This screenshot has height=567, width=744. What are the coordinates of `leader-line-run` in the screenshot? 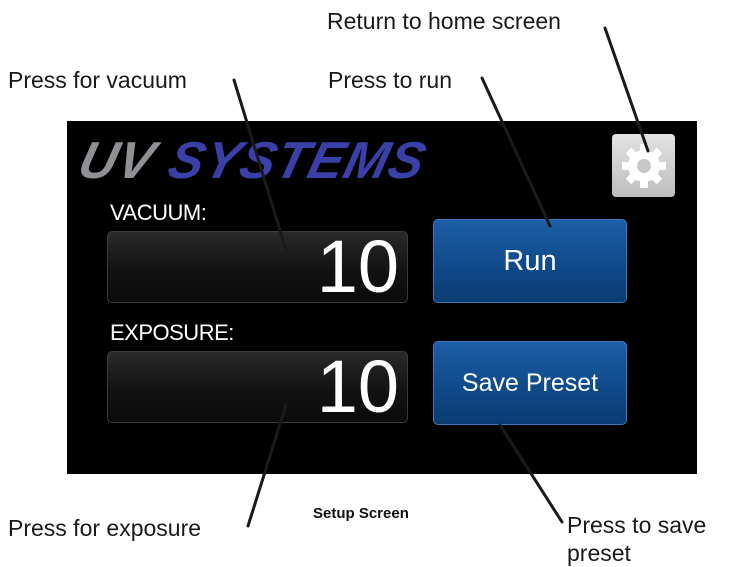 It's located at (516, 152).